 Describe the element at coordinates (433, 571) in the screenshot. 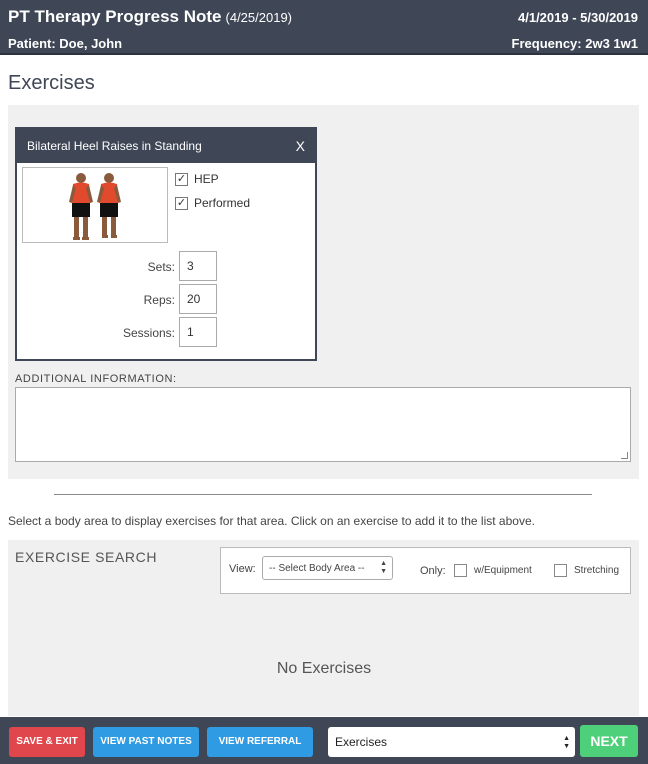

I see `only-label: Only:` at that location.